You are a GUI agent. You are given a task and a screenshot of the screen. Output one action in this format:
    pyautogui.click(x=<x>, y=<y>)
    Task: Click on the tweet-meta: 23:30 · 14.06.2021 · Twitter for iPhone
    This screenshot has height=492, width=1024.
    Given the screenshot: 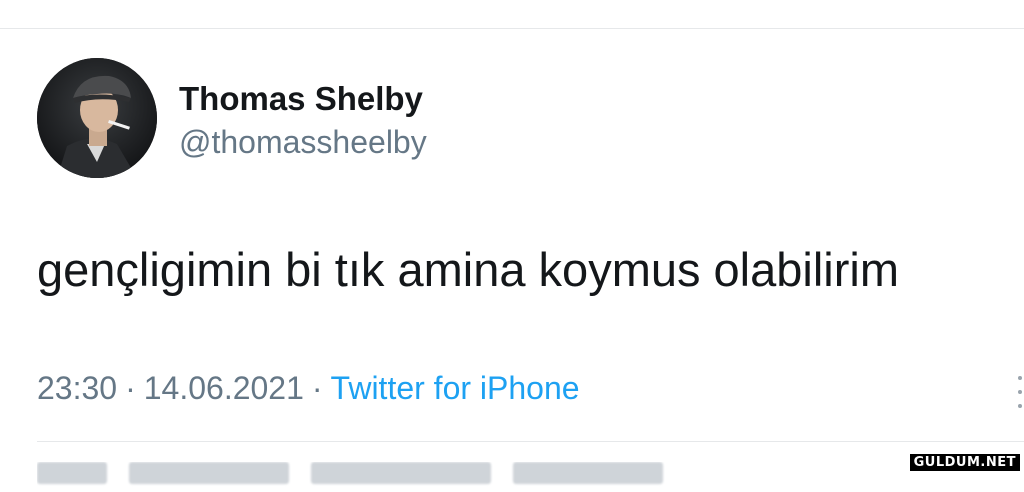 What is the action you would take?
    pyautogui.click(x=308, y=388)
    